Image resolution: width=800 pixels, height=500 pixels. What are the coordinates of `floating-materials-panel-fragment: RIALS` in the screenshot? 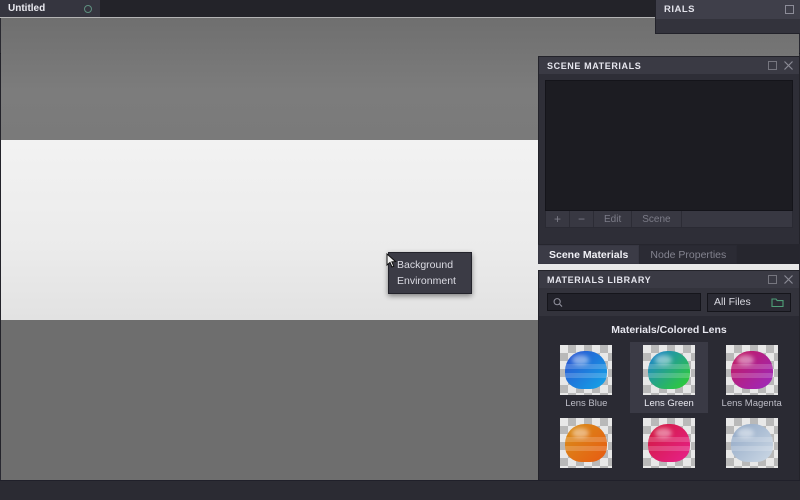 It's located at (727, 17).